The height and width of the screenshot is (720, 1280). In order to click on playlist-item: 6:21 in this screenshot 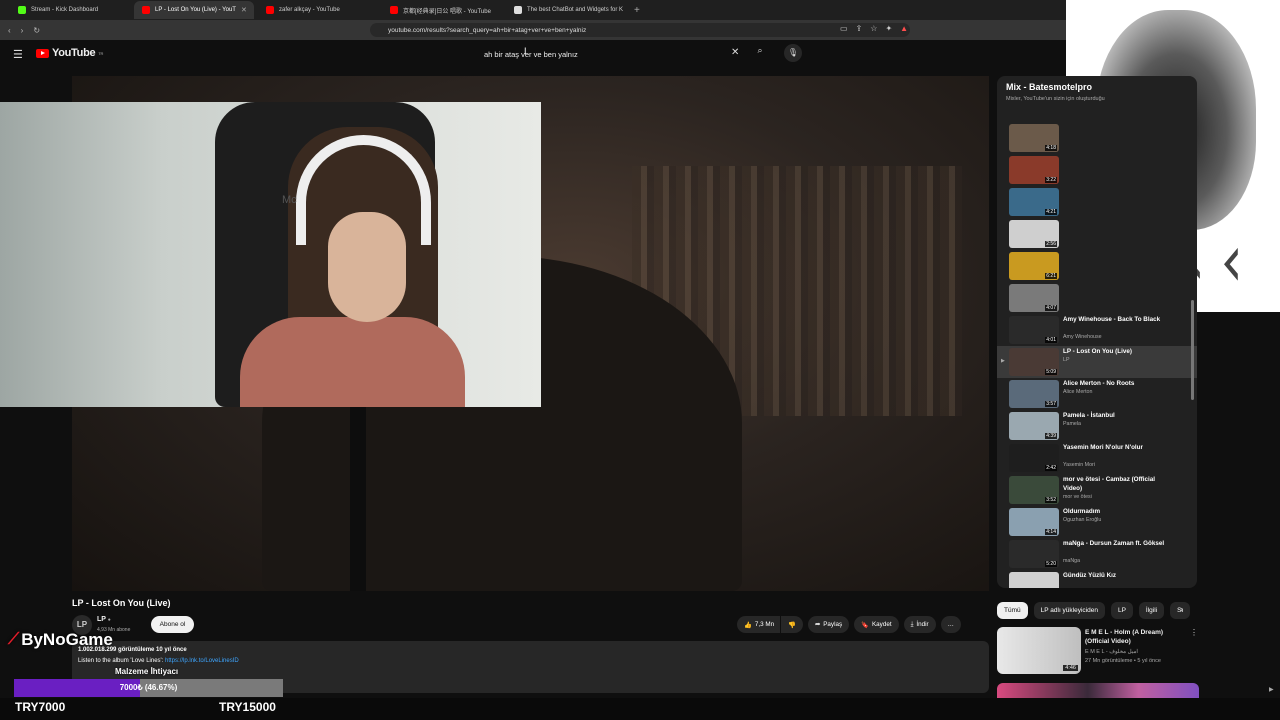, I will do `click(1097, 266)`.